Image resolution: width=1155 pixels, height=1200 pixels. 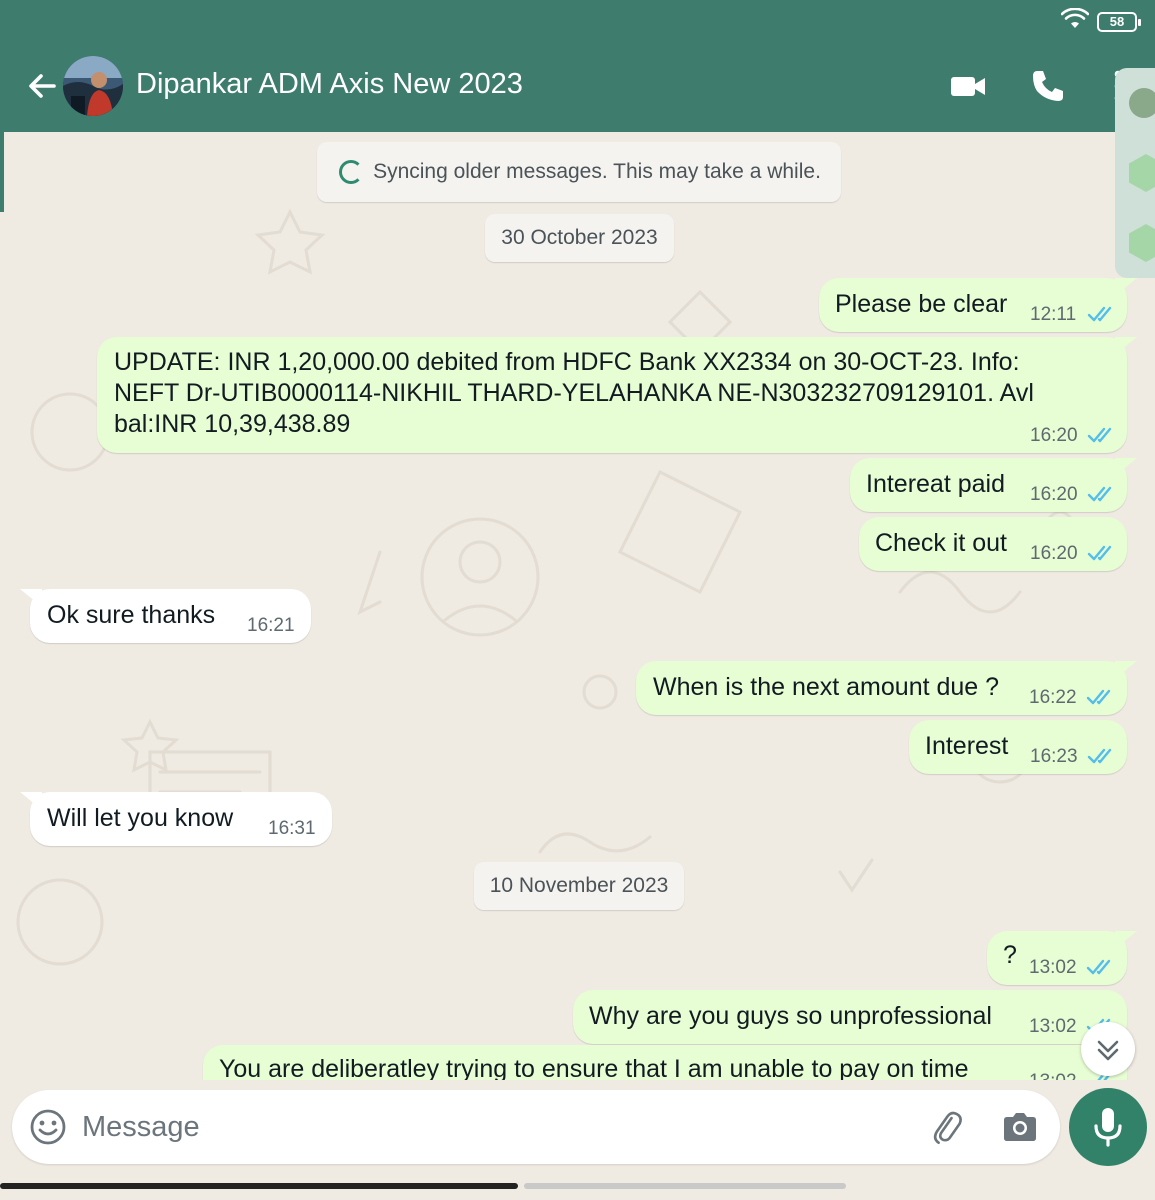 I want to click on key-icon, so click(x=1142, y=173).